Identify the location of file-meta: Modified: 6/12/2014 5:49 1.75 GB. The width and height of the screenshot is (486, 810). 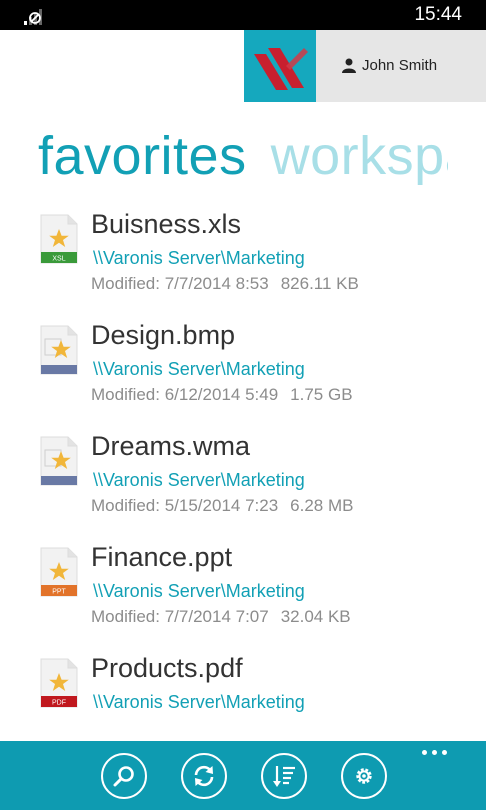
(222, 395).